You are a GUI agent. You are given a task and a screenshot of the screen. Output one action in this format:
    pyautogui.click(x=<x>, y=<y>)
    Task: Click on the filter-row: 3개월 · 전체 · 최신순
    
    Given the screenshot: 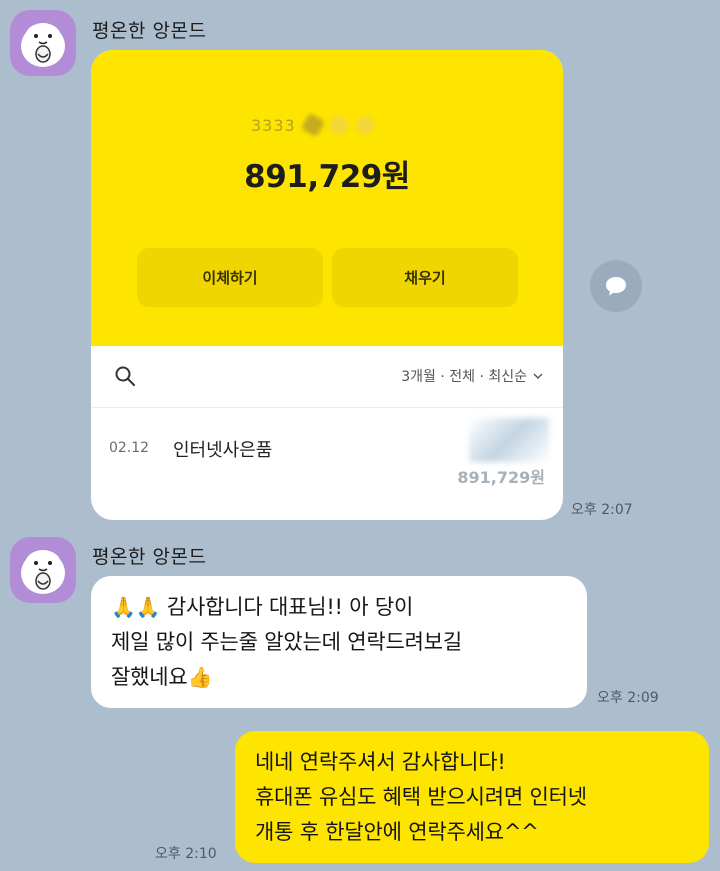 What is the action you would take?
    pyautogui.click(x=327, y=377)
    